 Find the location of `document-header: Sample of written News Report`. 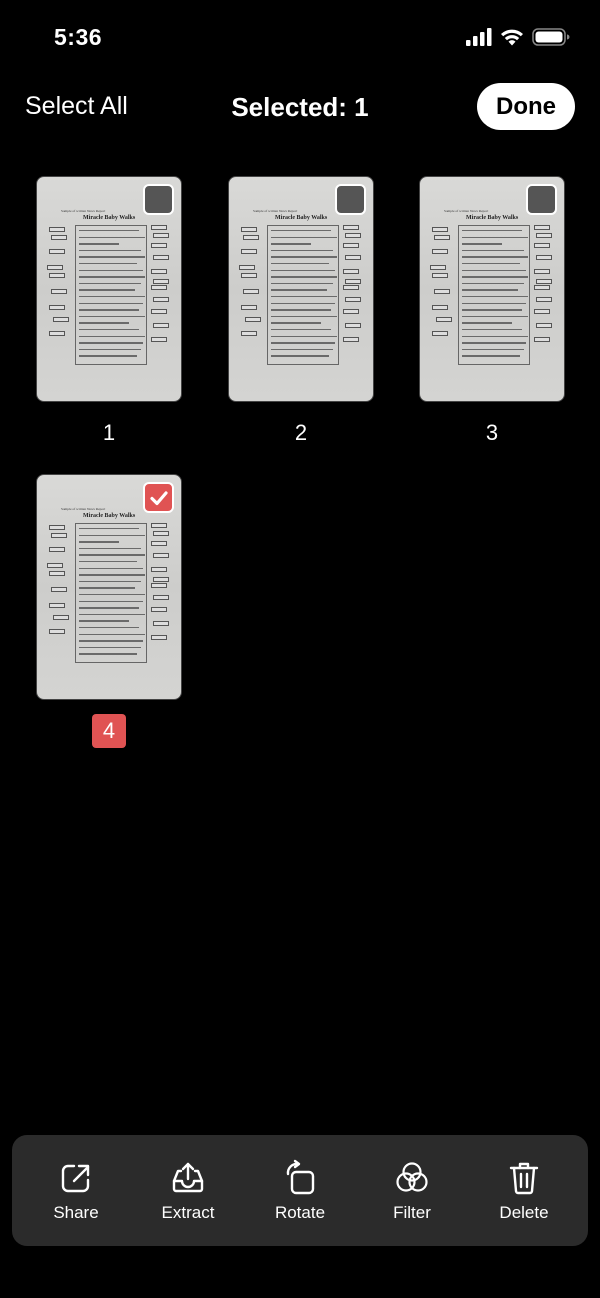

document-header: Sample of written News Report is located at coordinates (83, 509).